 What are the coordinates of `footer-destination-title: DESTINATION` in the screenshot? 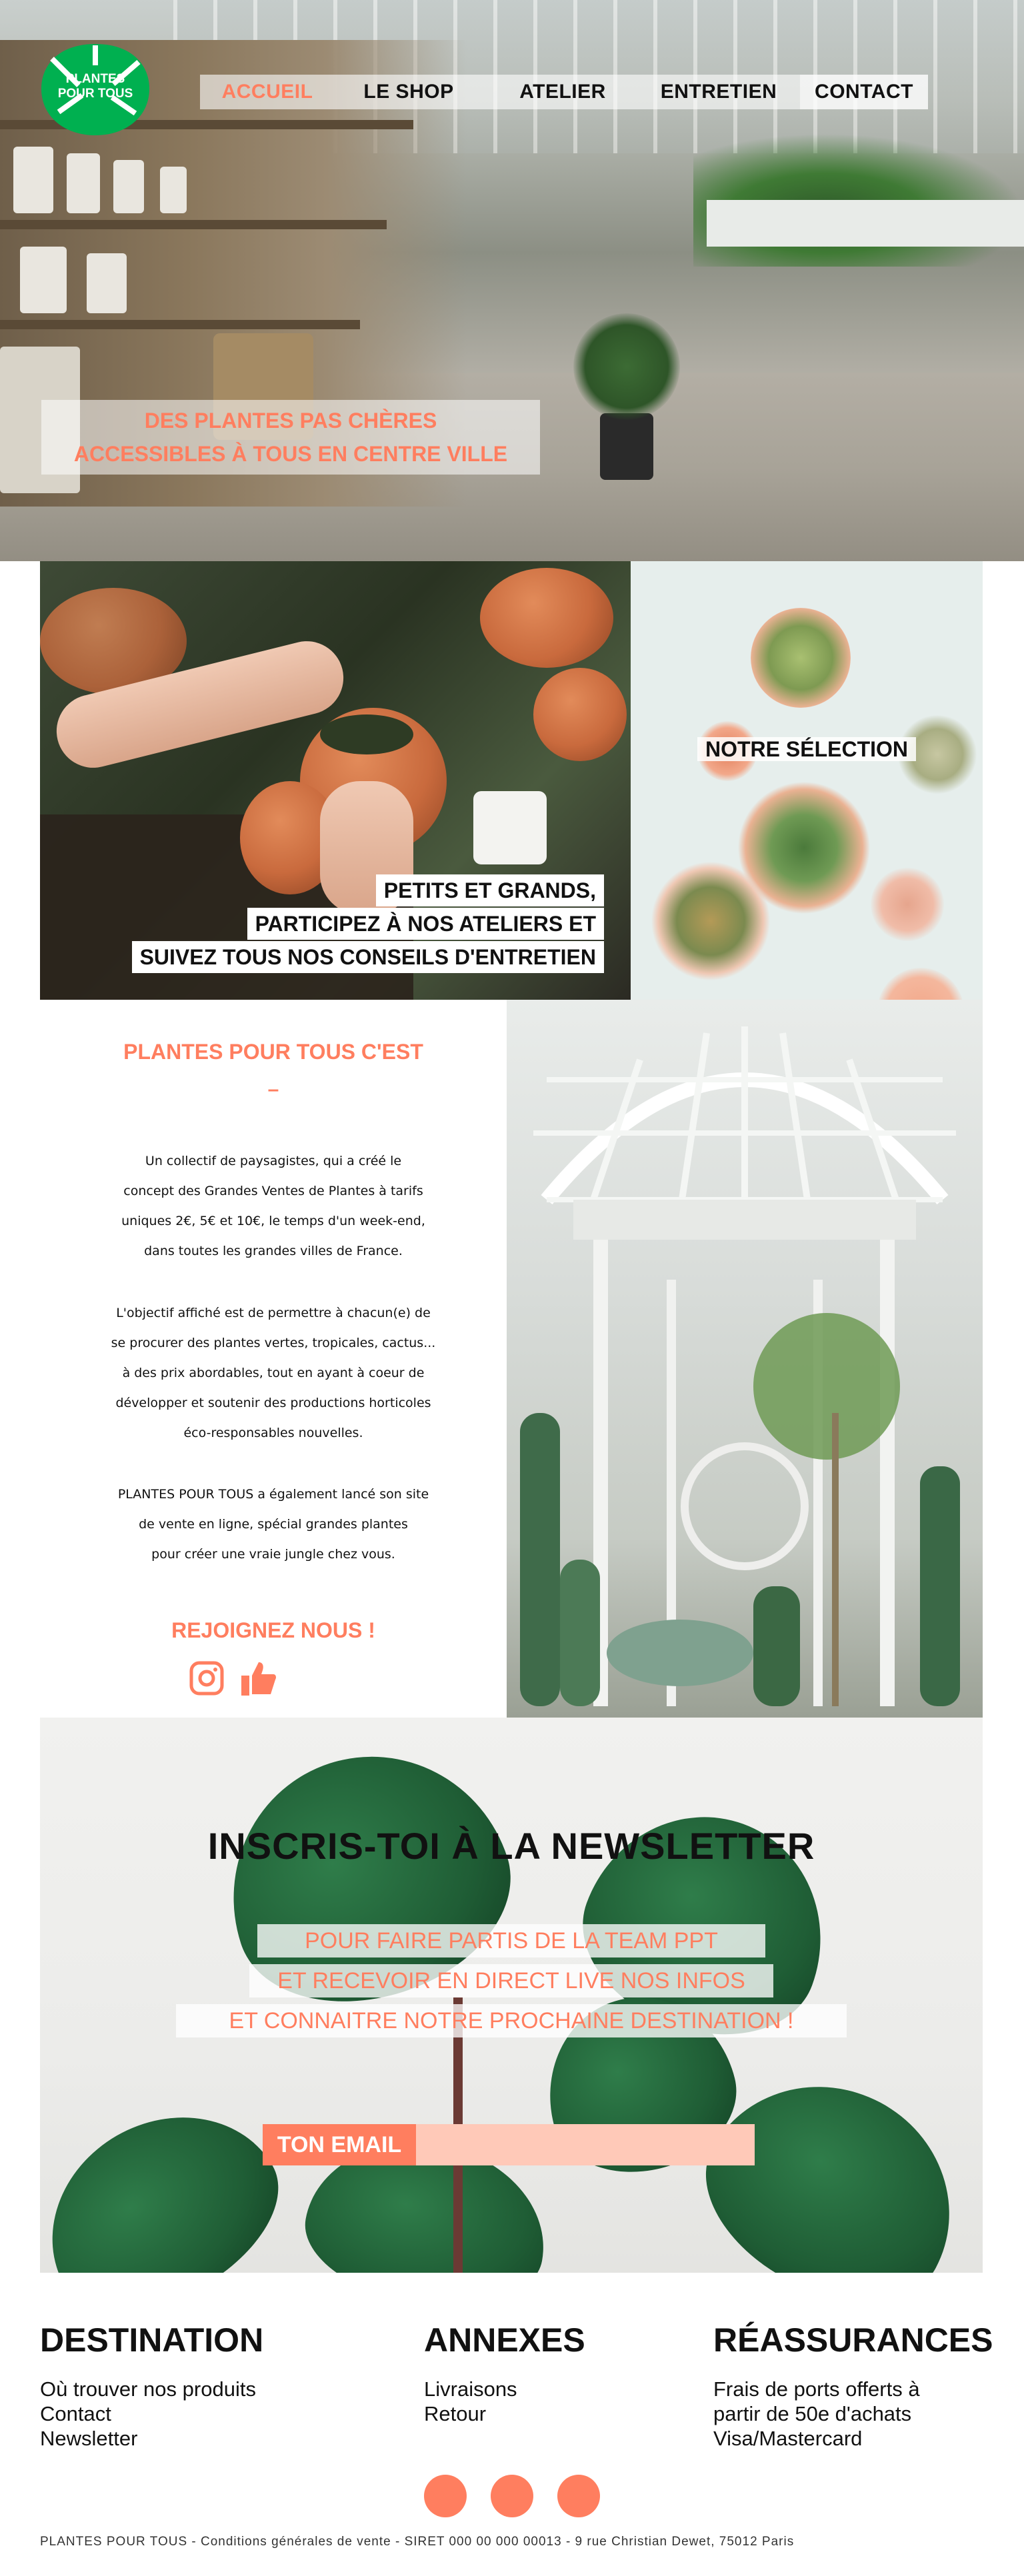 It's located at (152, 2340).